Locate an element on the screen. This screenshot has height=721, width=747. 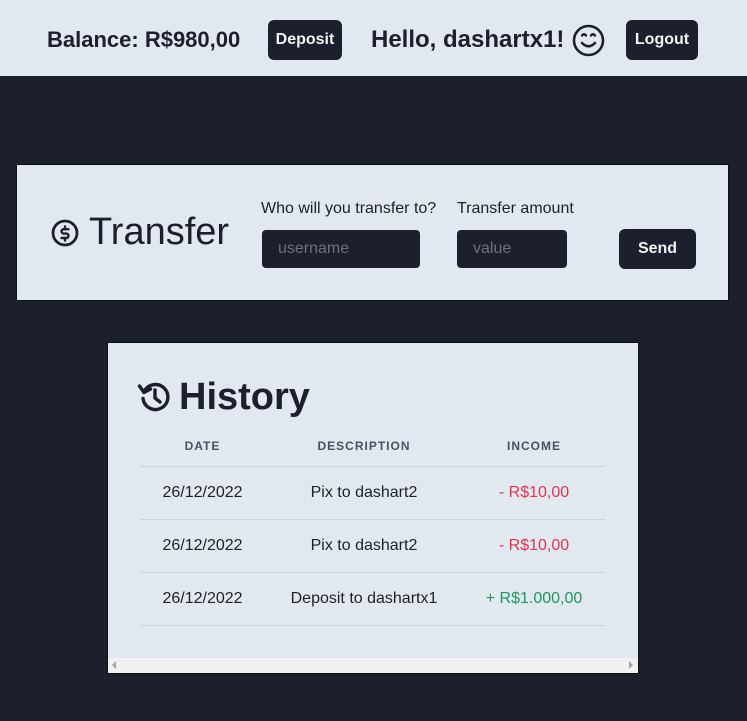
column-header-description: DESCRIPTION is located at coordinates (364, 446).